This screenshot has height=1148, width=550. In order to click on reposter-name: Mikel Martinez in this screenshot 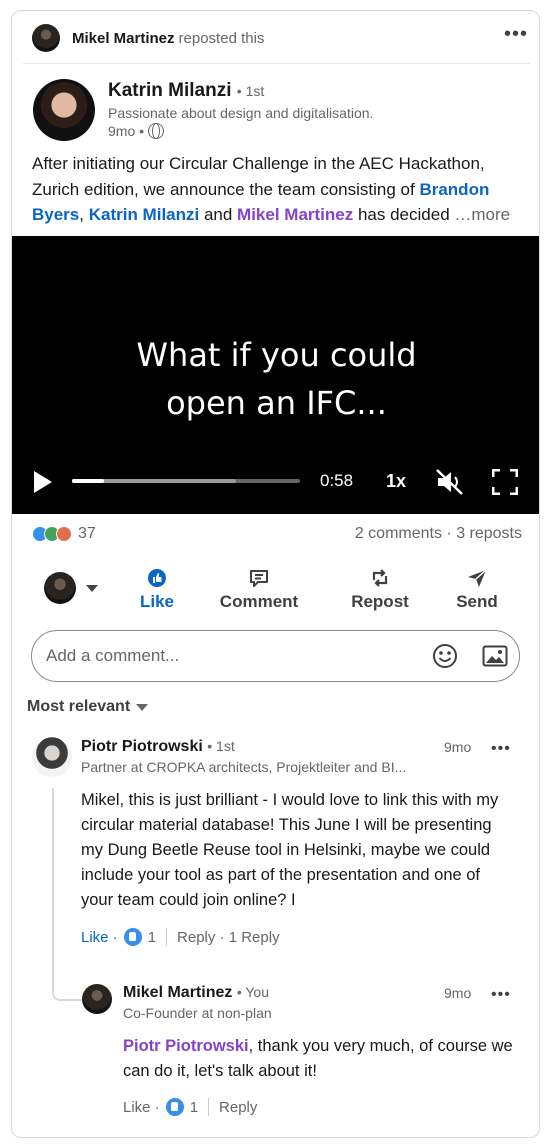, I will do `click(123, 38)`.